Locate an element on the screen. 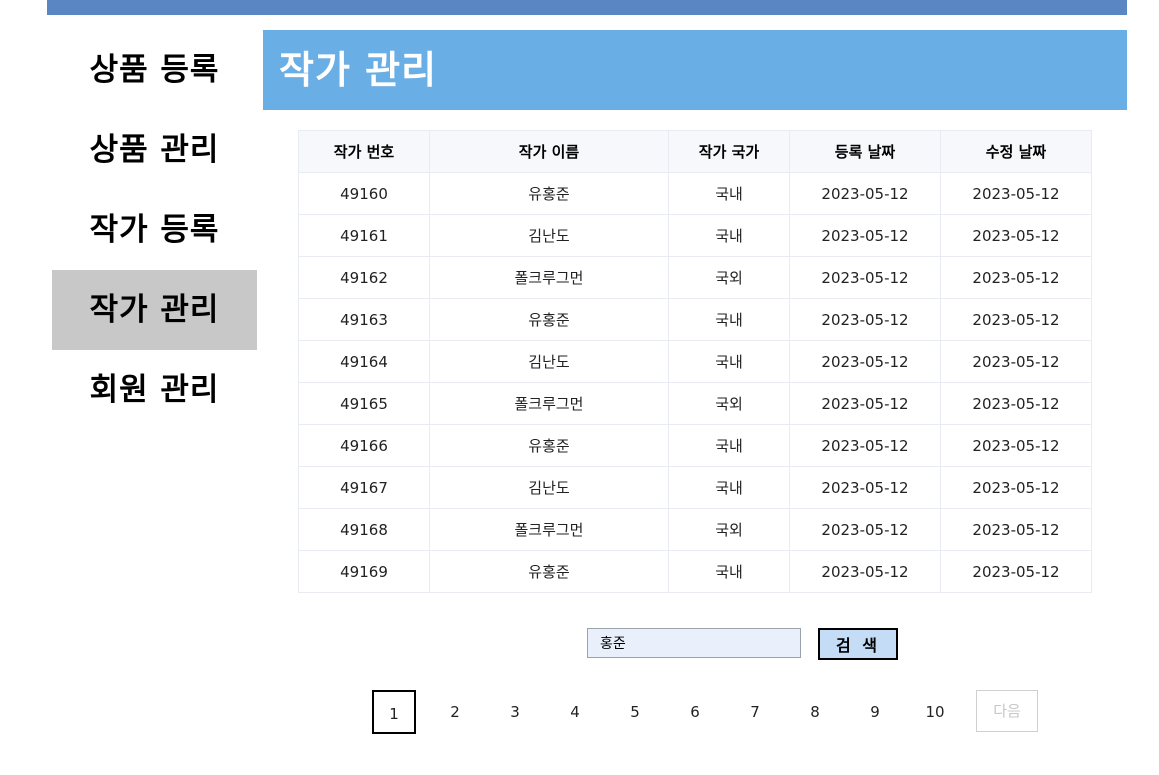  page-button-2: 2 is located at coordinates (455, 712).